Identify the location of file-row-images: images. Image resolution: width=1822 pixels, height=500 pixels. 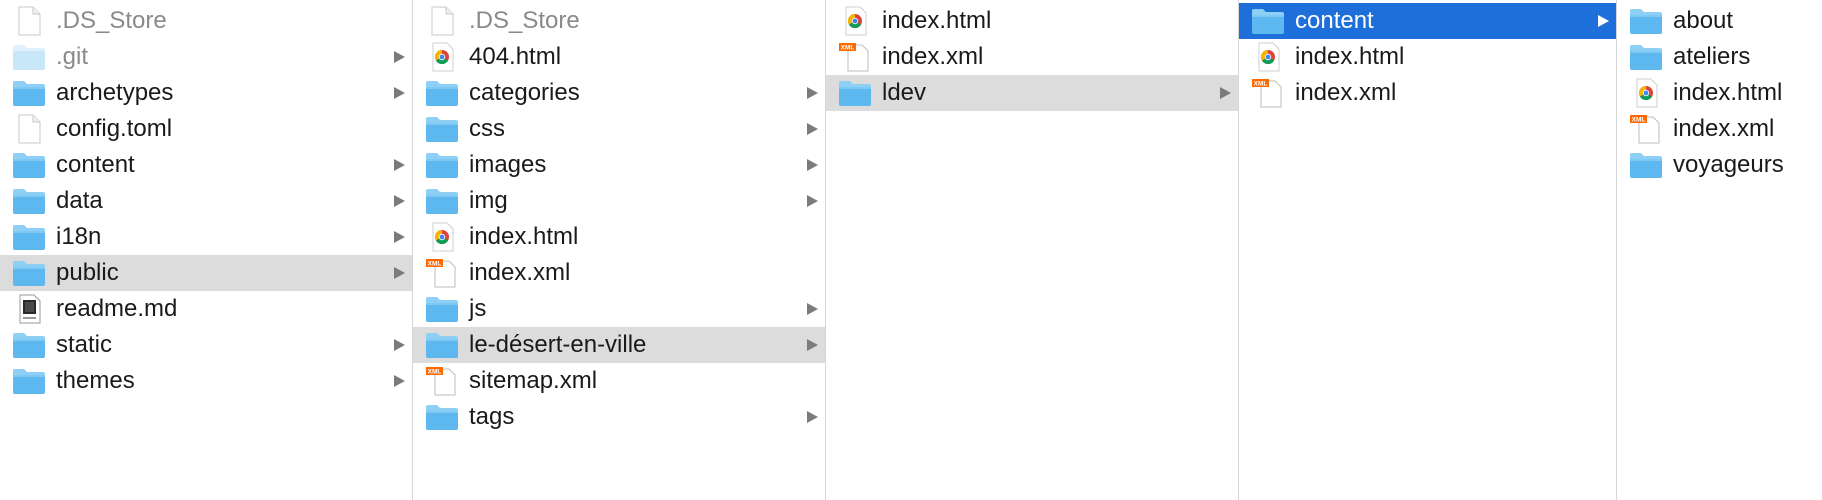
(619, 165).